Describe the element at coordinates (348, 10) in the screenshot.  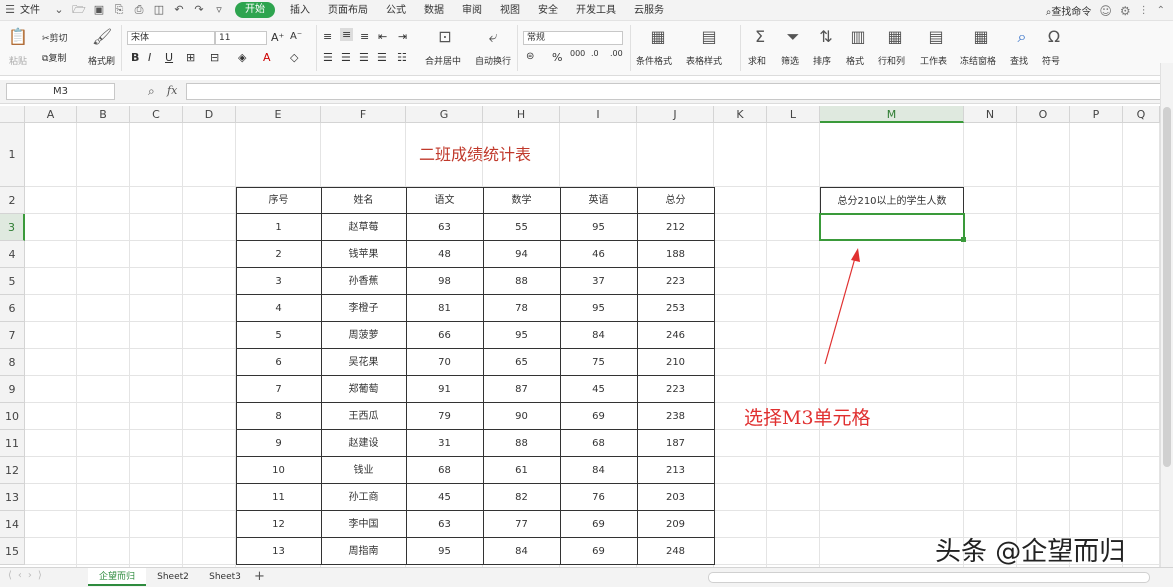
I see `tab-page-layout: 页面布局` at that location.